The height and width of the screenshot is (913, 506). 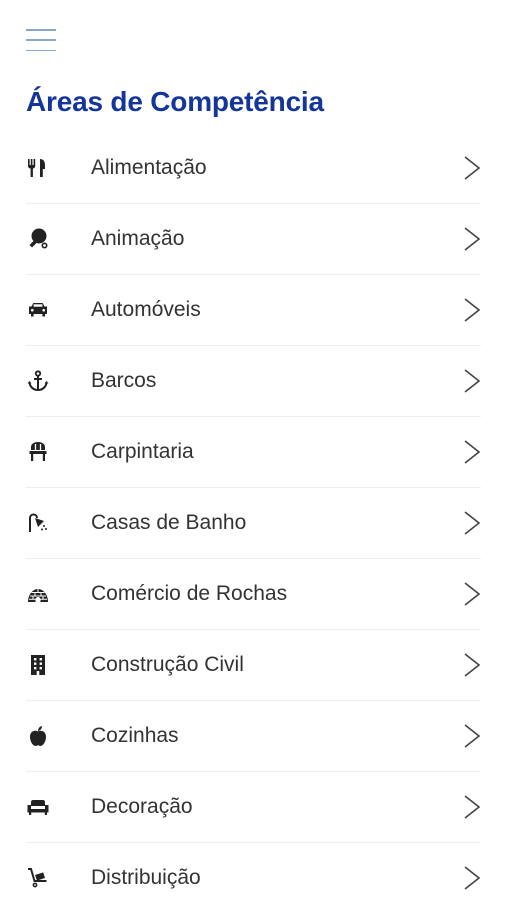 What do you see at coordinates (253, 168) in the screenshot?
I see `list-item-alimentacao: Alimentação` at bounding box center [253, 168].